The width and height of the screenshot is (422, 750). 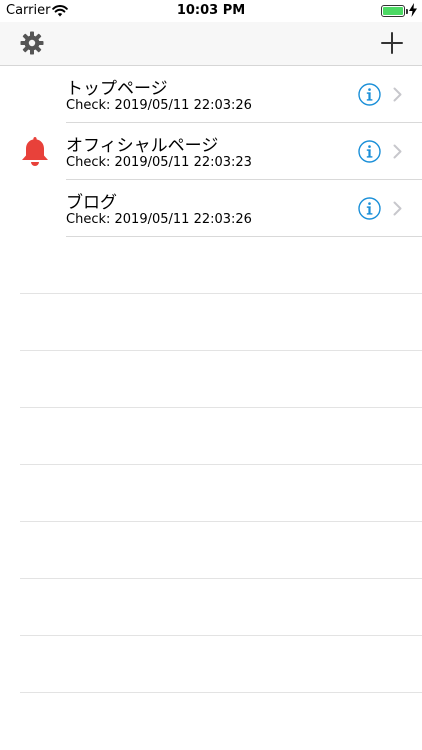 What do you see at coordinates (244, 236) in the screenshot?
I see `row-separator` at bounding box center [244, 236].